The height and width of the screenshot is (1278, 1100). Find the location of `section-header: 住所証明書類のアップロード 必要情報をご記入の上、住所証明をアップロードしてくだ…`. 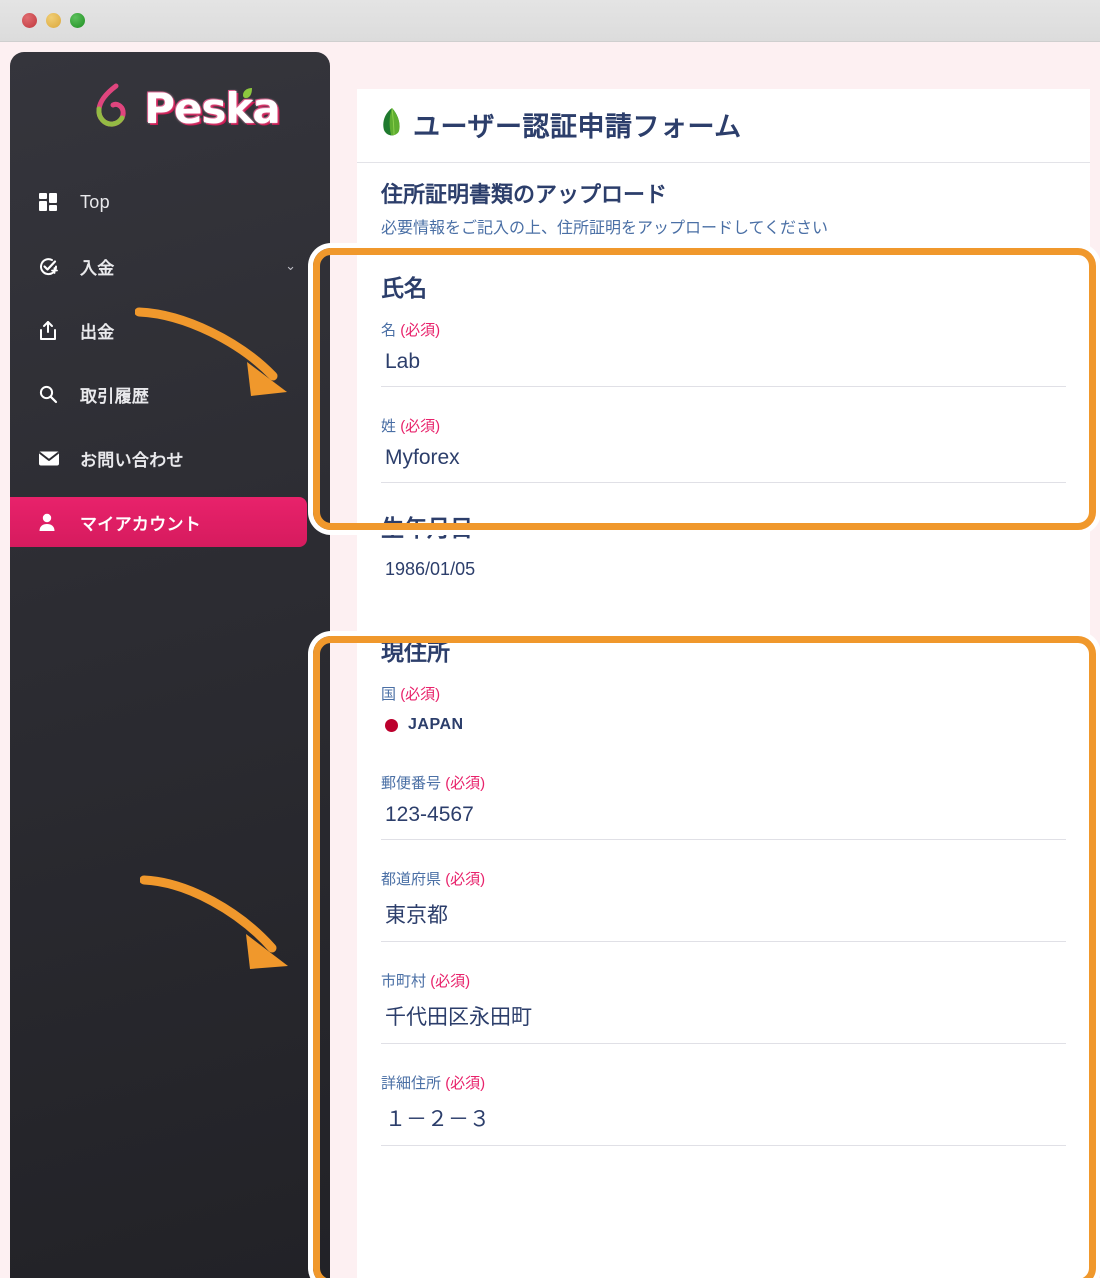

section-header: 住所証明書類のアップロード 必要情報をご記入の上、住所証明をアップロードしてくだ… is located at coordinates (723, 203).